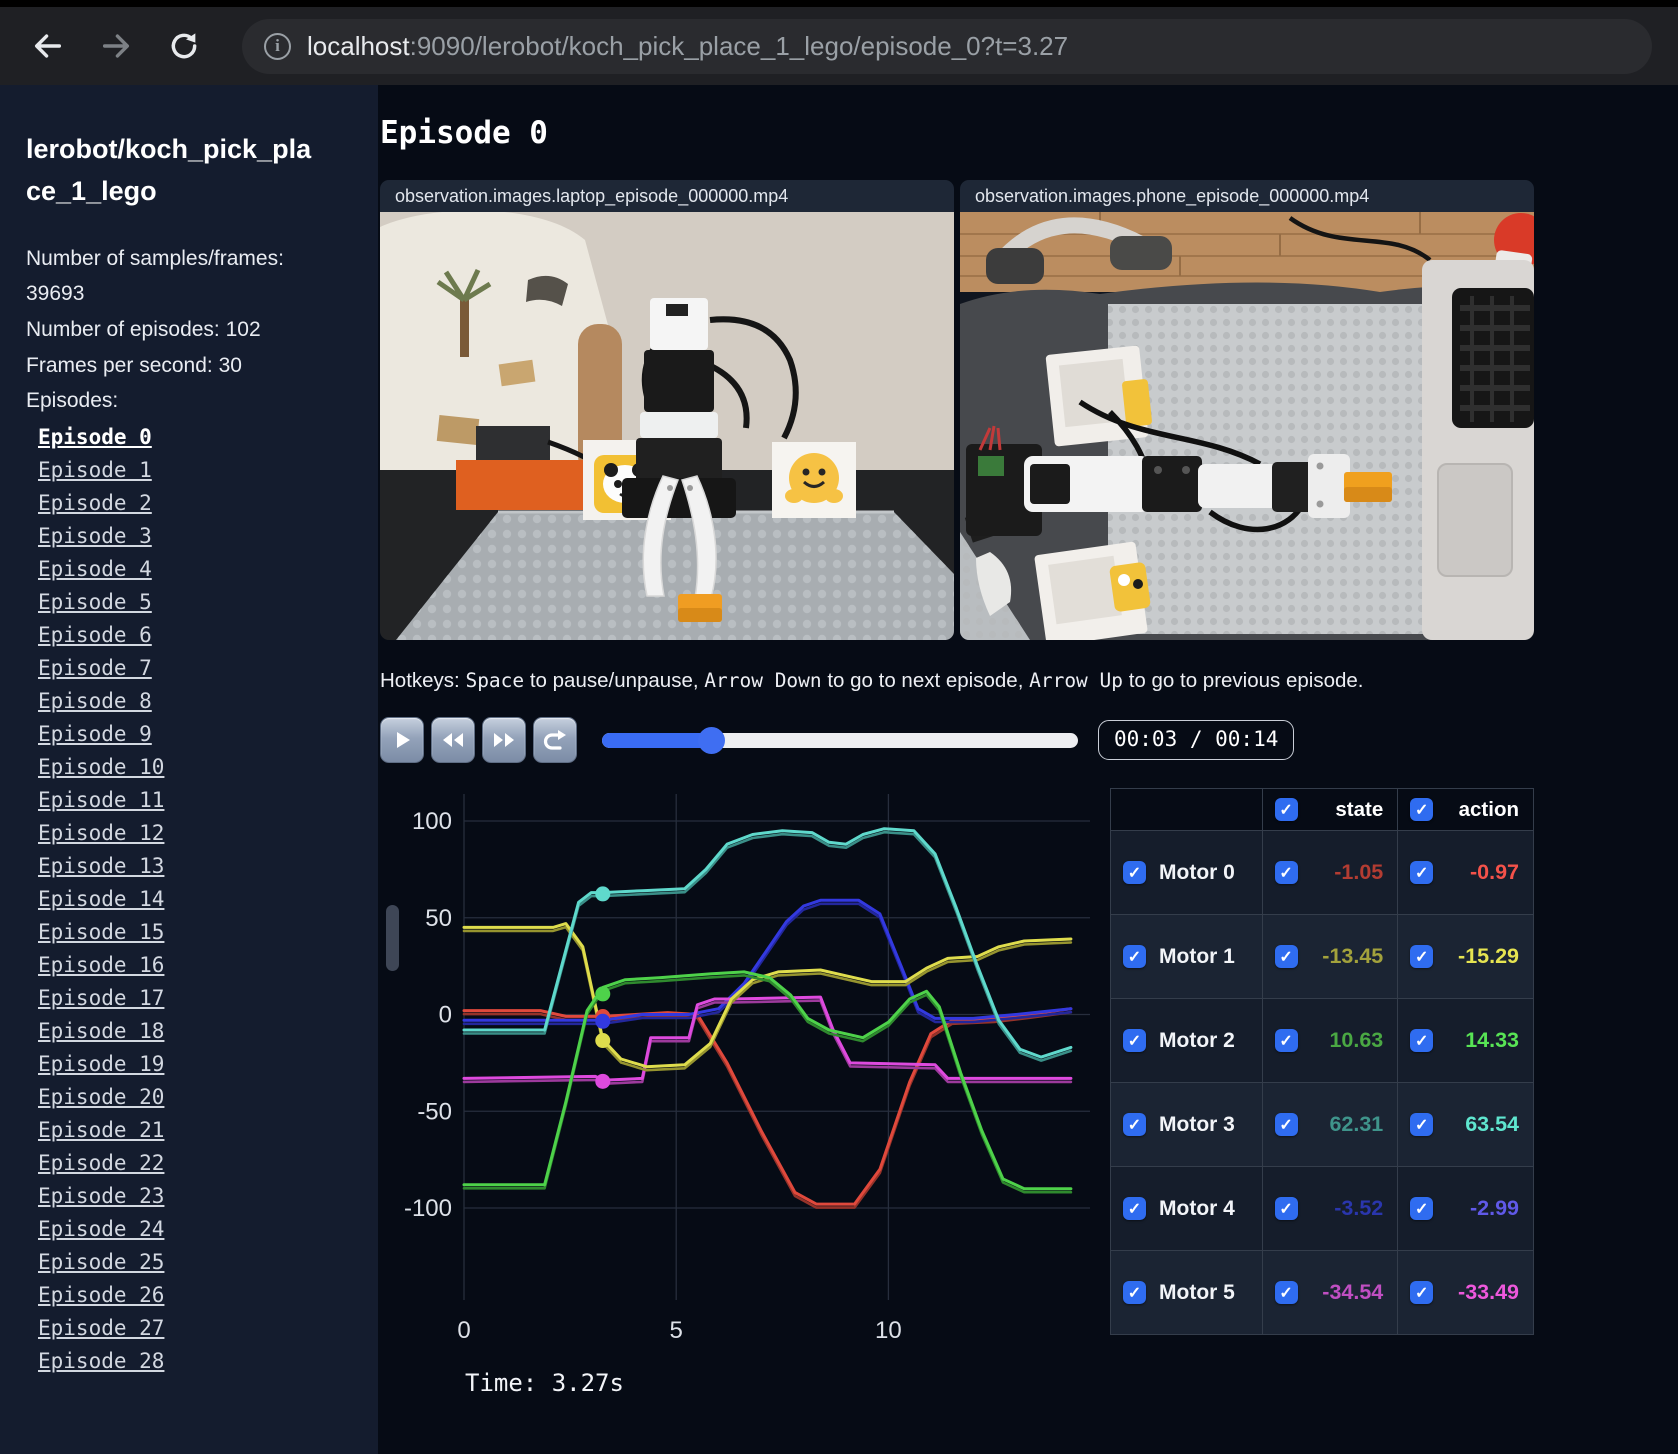 The image size is (1678, 1454). Describe the element at coordinates (169, 170) in the screenshot. I see `dataset-title: lerobot/koch_pick_place_1_lego` at that location.